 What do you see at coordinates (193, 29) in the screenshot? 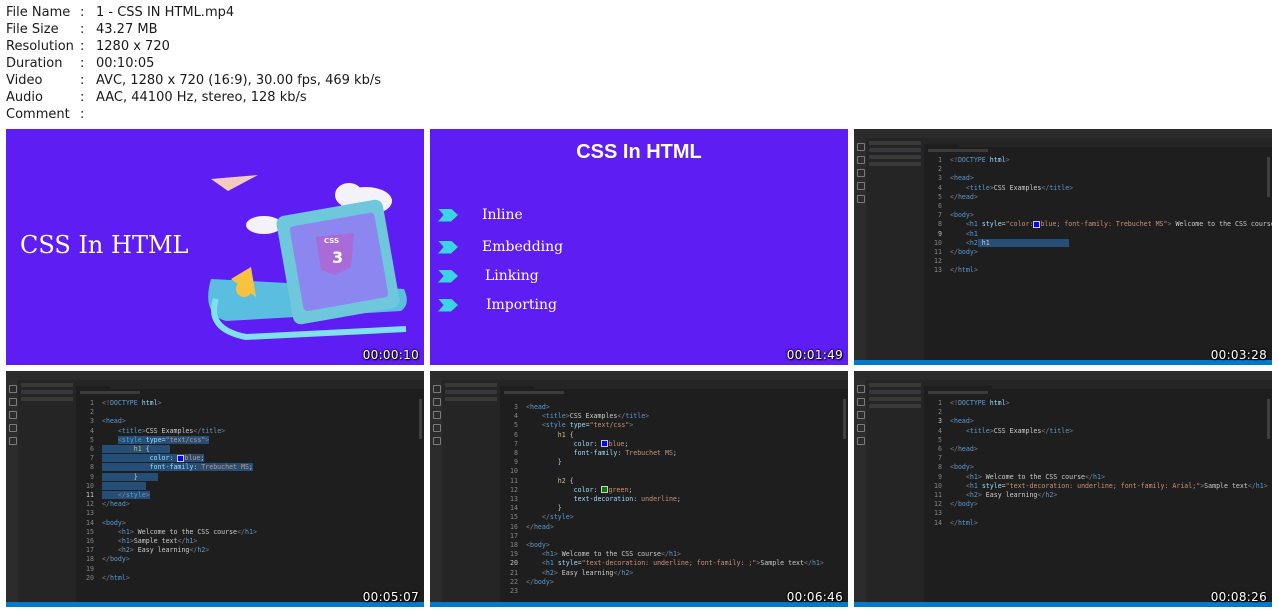
I see `file-info-row: File Size:43.27 MB` at bounding box center [193, 29].